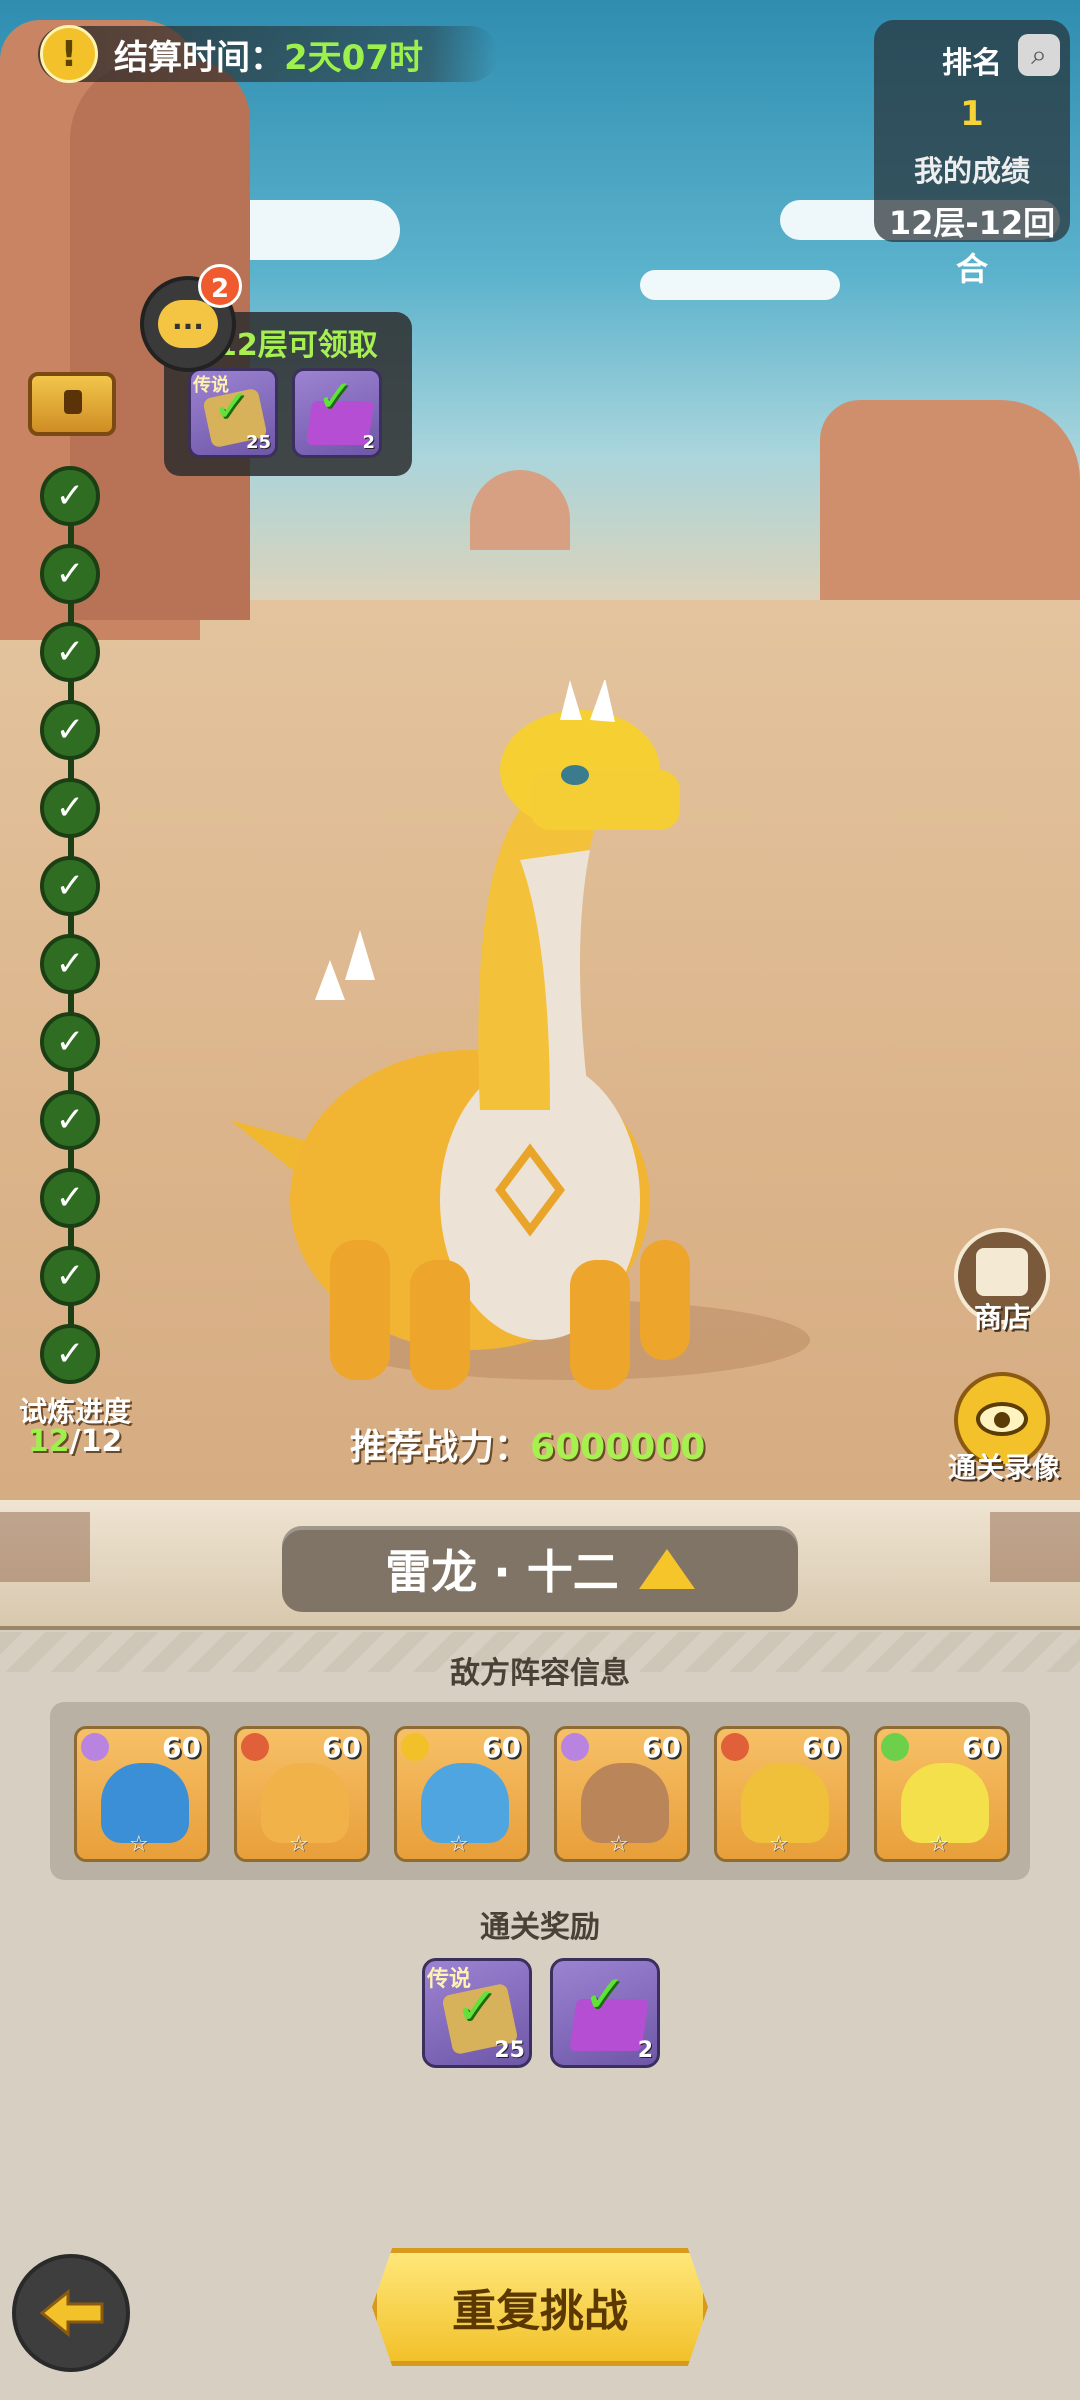 The height and width of the screenshot is (2400, 1080). Describe the element at coordinates (297, 345) in the screenshot. I see `floor-reward-title: 12层可领取` at that location.